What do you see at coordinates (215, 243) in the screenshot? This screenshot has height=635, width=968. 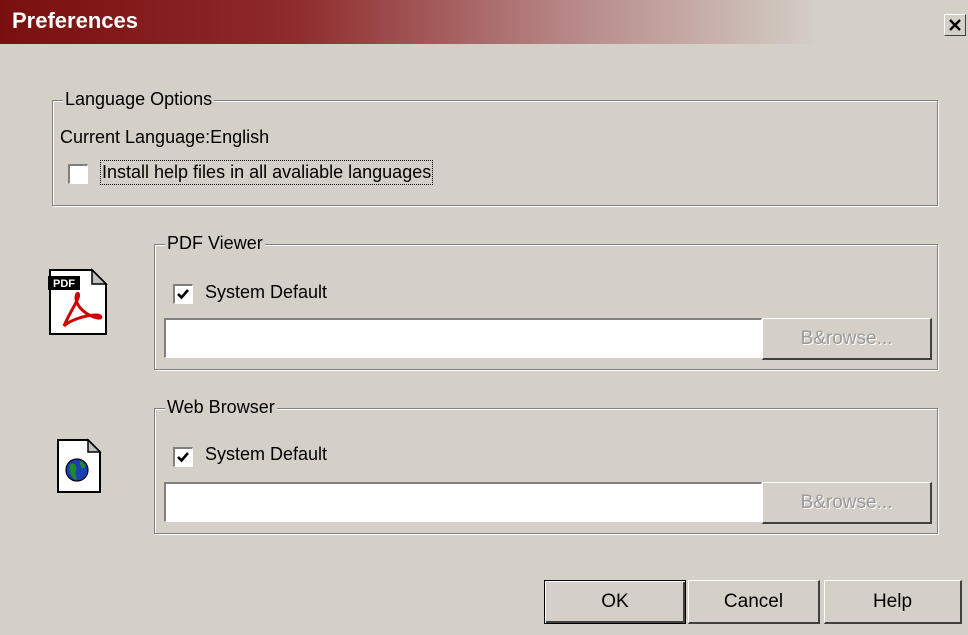 I see `pdf-viewer-legend: PDF Viewer` at bounding box center [215, 243].